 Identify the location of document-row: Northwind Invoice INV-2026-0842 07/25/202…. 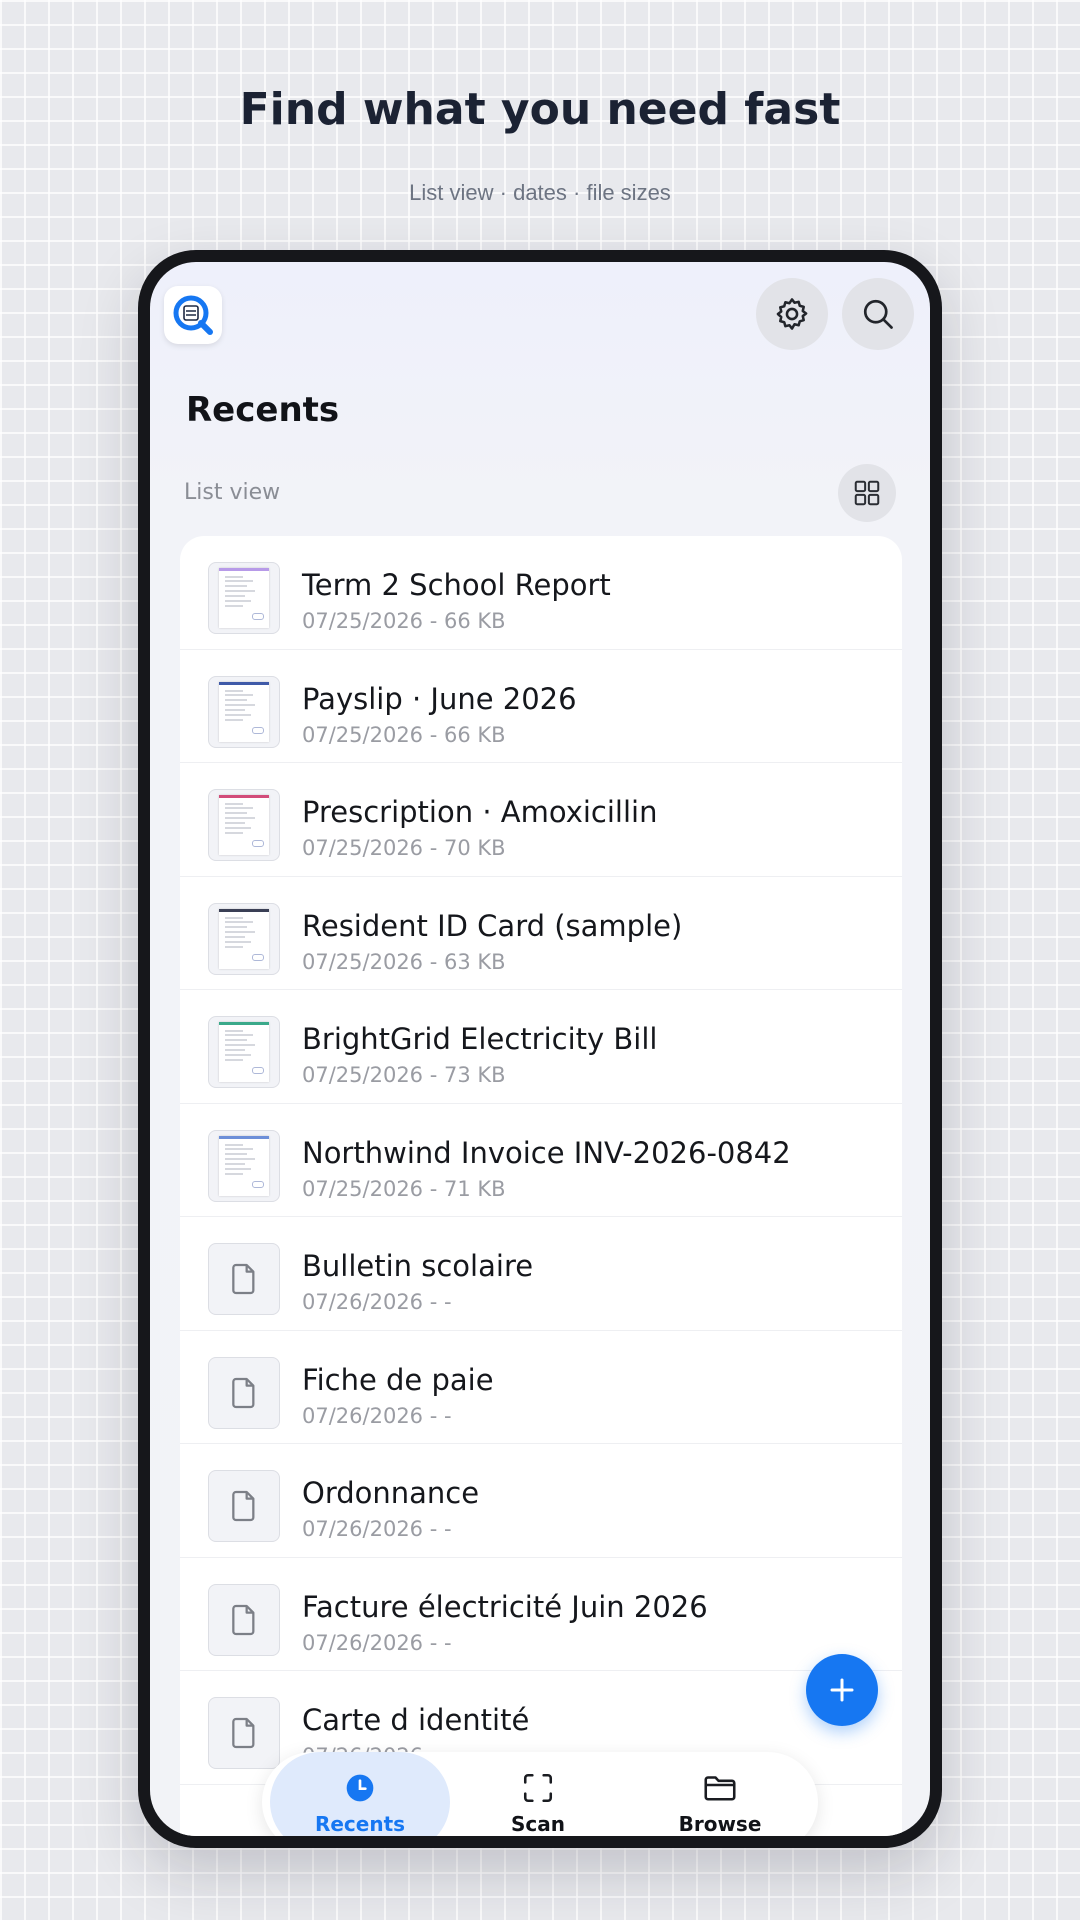
(541, 1160).